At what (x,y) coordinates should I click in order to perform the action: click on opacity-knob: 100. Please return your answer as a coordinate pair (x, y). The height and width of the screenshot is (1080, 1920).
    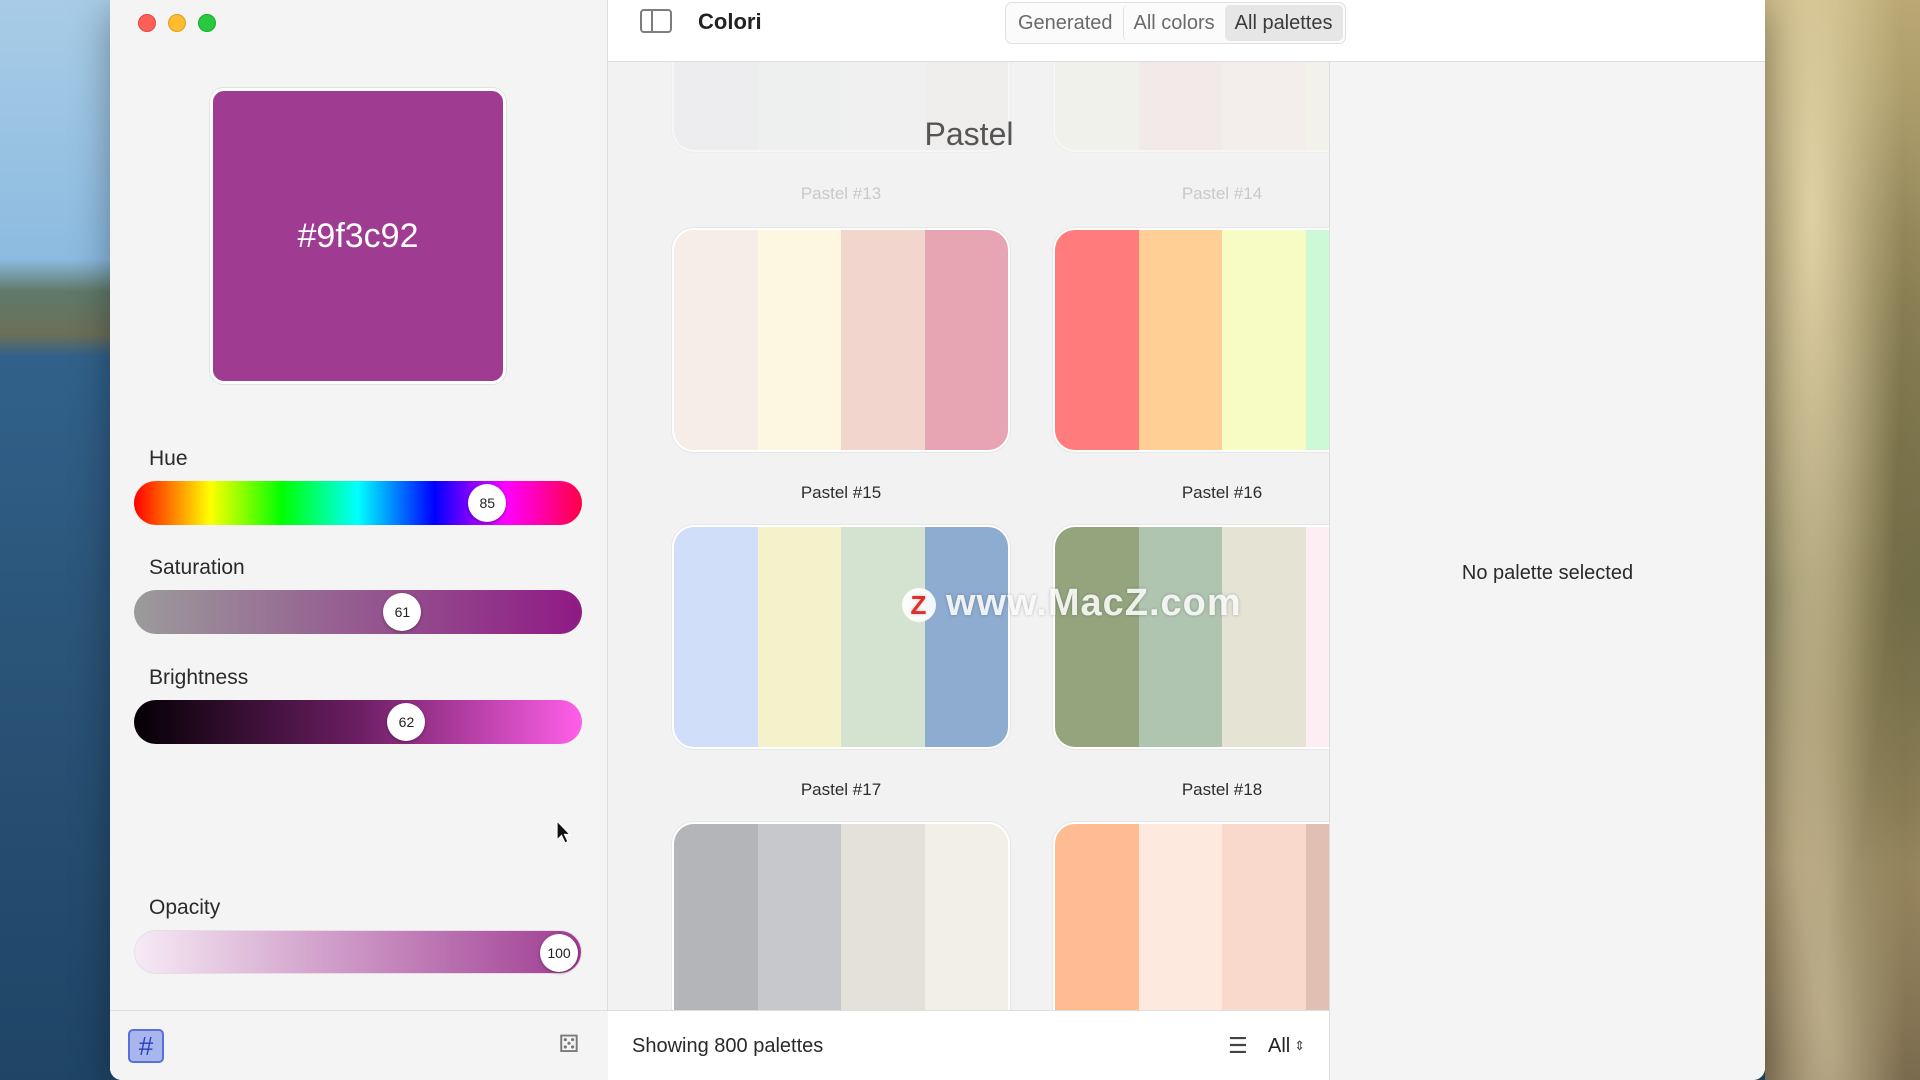
    Looking at the image, I should click on (559, 953).